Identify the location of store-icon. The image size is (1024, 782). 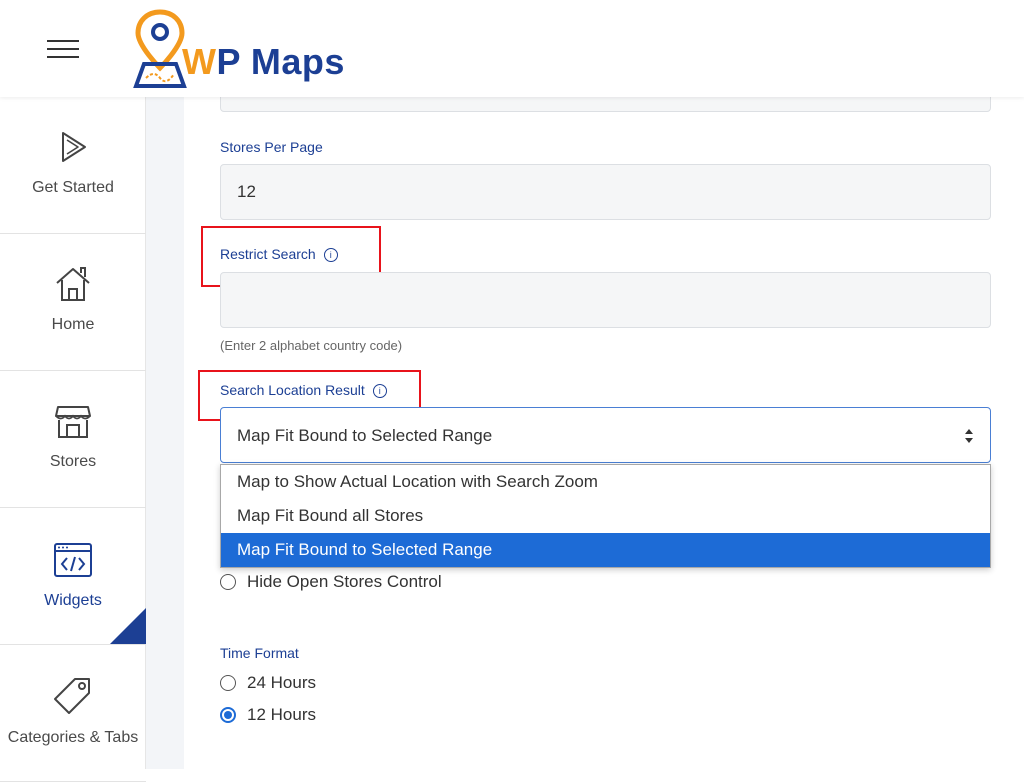
(73, 422).